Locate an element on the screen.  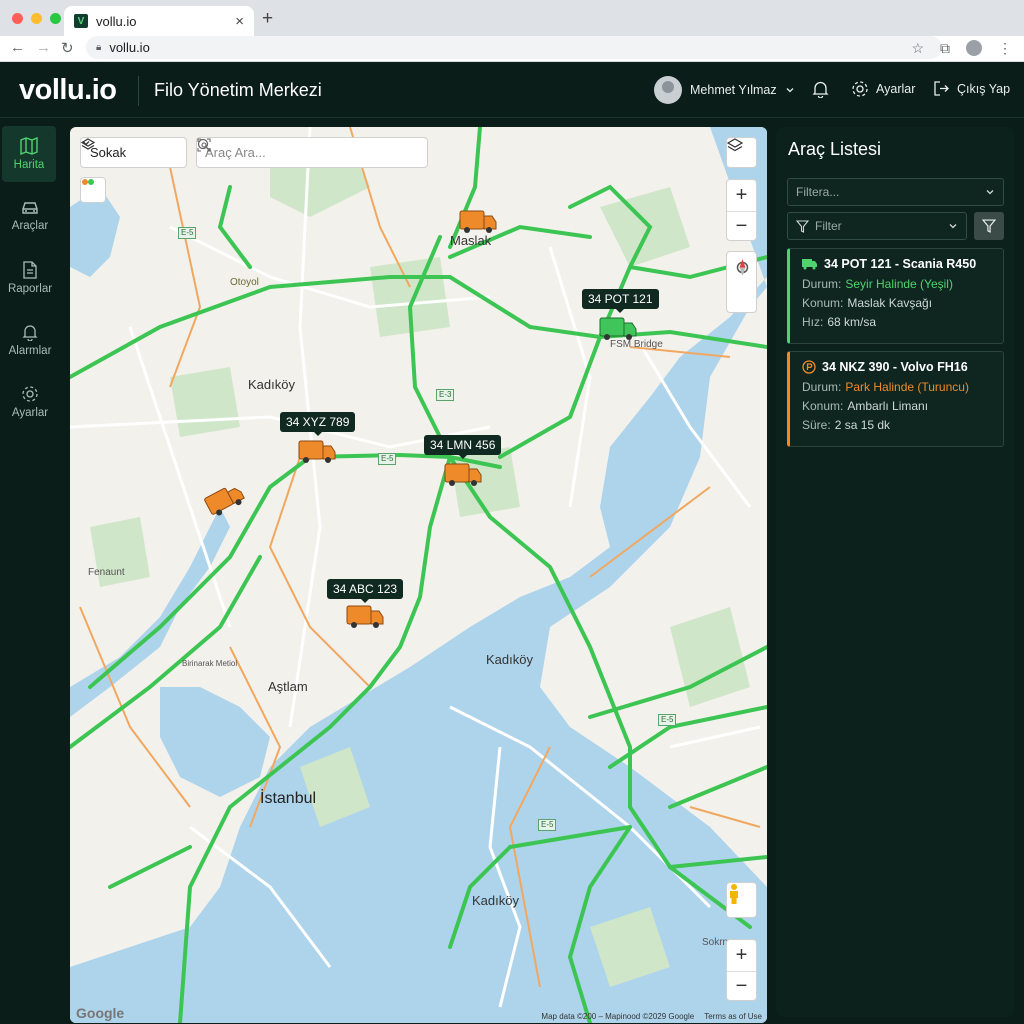
chevron-down-icon is located at coordinates (953, 226).